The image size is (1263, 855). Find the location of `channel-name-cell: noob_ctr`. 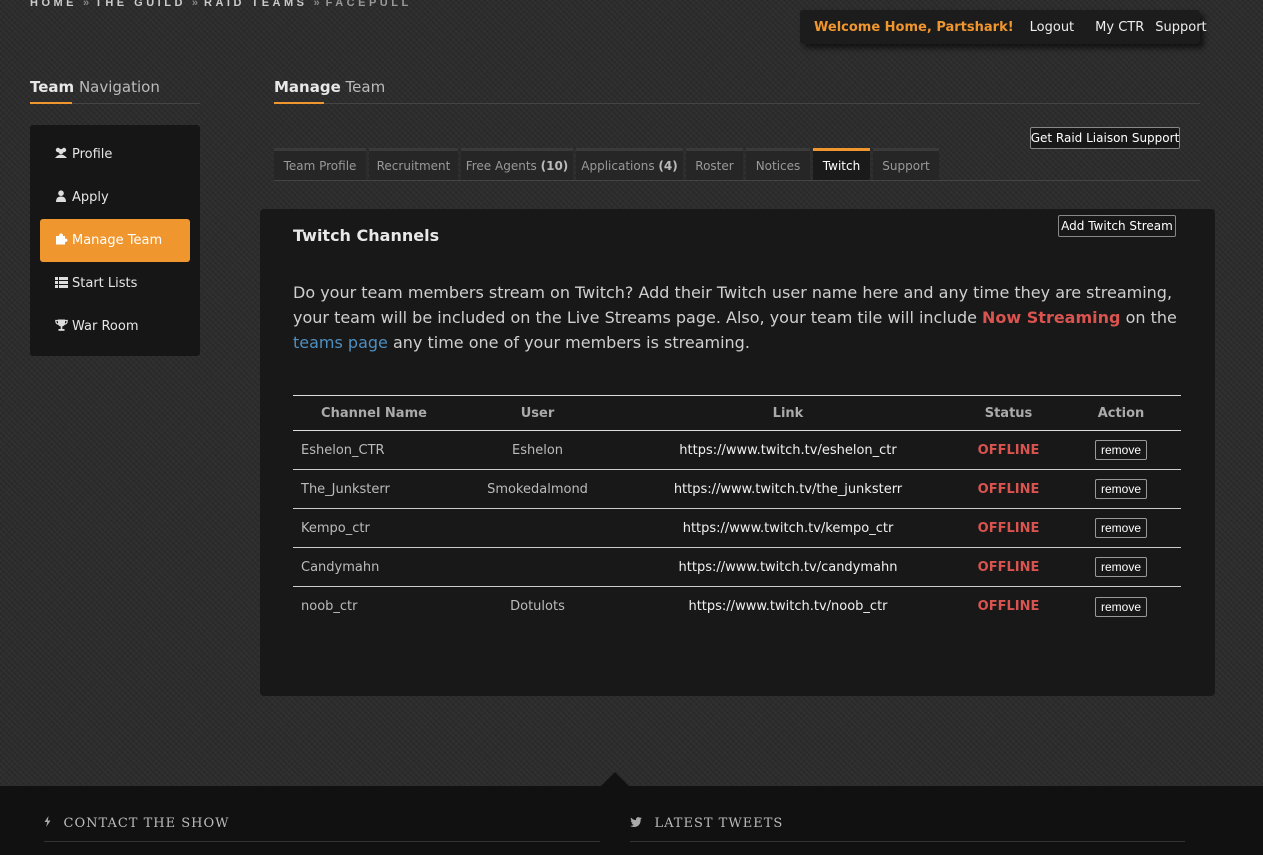

channel-name-cell: noob_ctr is located at coordinates (329, 606).